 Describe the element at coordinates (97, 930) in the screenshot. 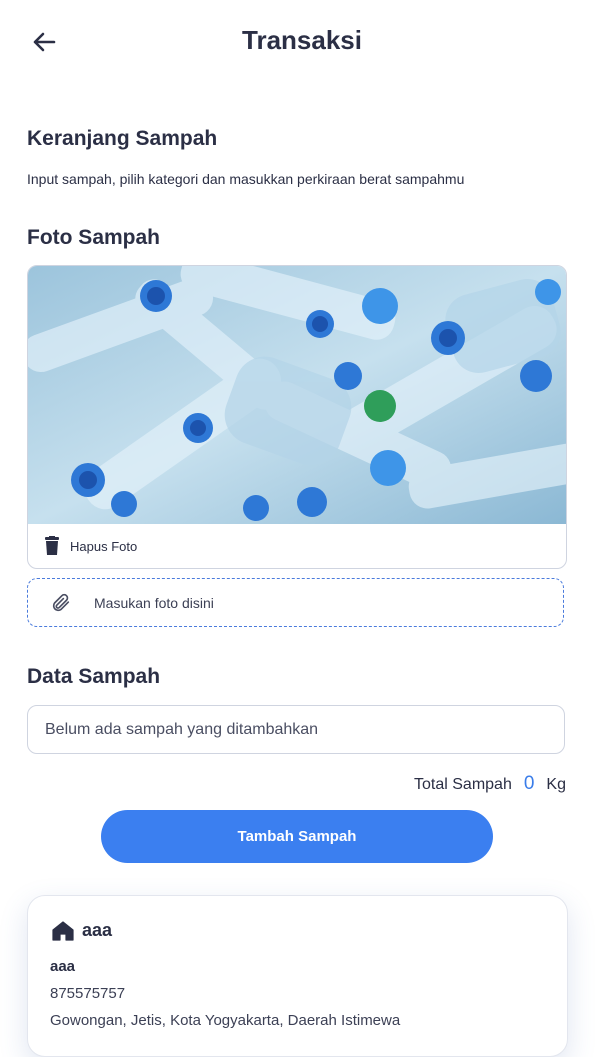

I see `address-label: aaa` at that location.